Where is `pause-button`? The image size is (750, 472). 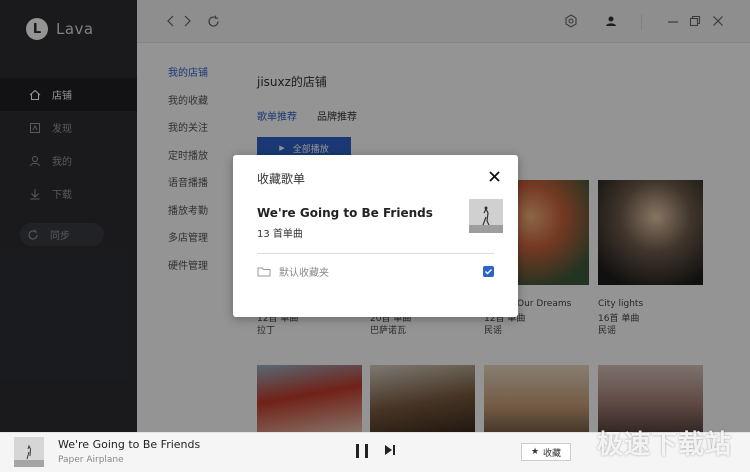
pause-button is located at coordinates (362, 451).